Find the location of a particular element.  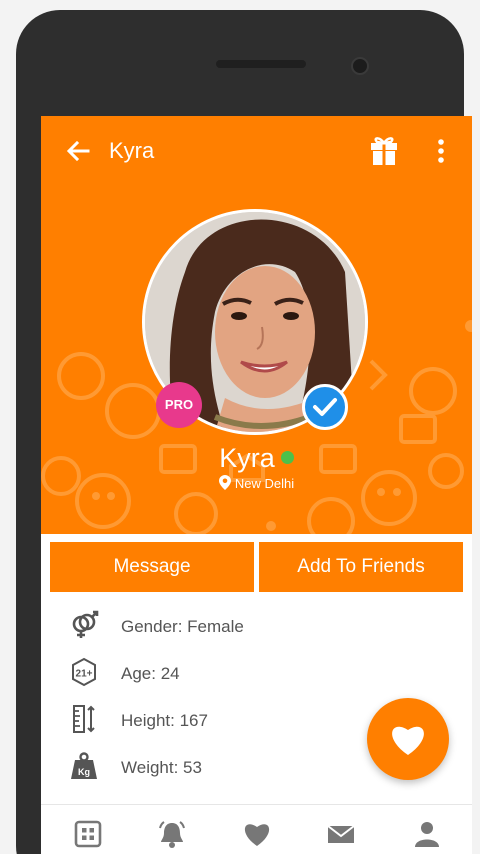

nav-notifications is located at coordinates (172, 834).